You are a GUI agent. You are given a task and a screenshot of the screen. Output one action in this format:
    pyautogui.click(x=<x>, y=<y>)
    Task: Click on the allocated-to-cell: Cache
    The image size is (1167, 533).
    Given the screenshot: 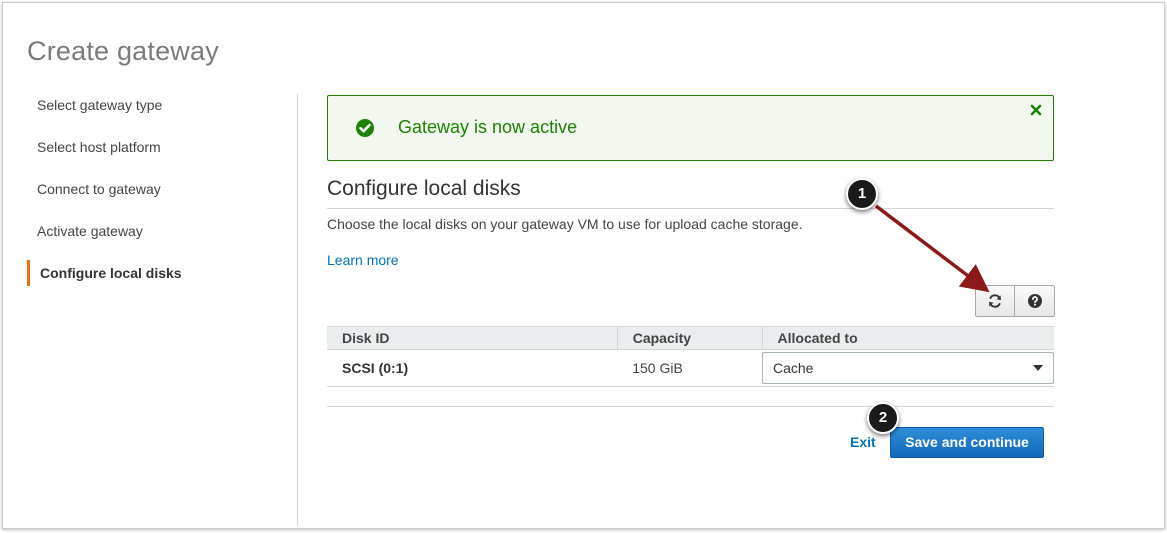 What is the action you would take?
    pyautogui.click(x=908, y=368)
    